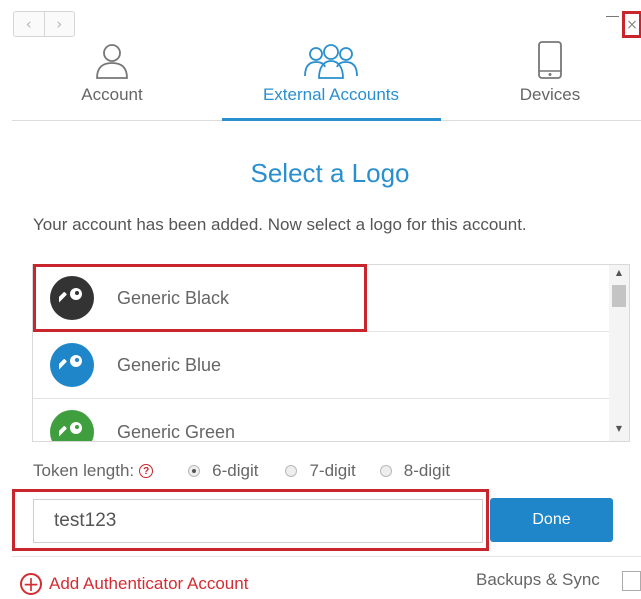 This screenshot has height=599, width=641. Describe the element at coordinates (550, 94) in the screenshot. I see `tab-devices-label: Devices` at that location.